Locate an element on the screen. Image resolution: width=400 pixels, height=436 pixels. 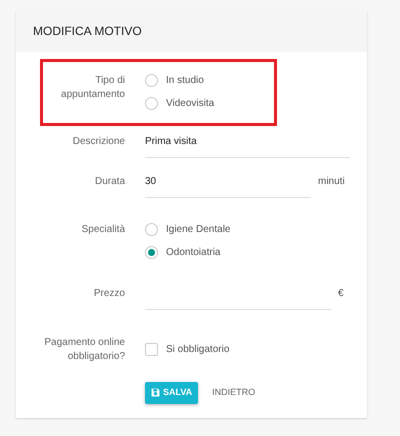
field-label: Durata is located at coordinates (109, 182).